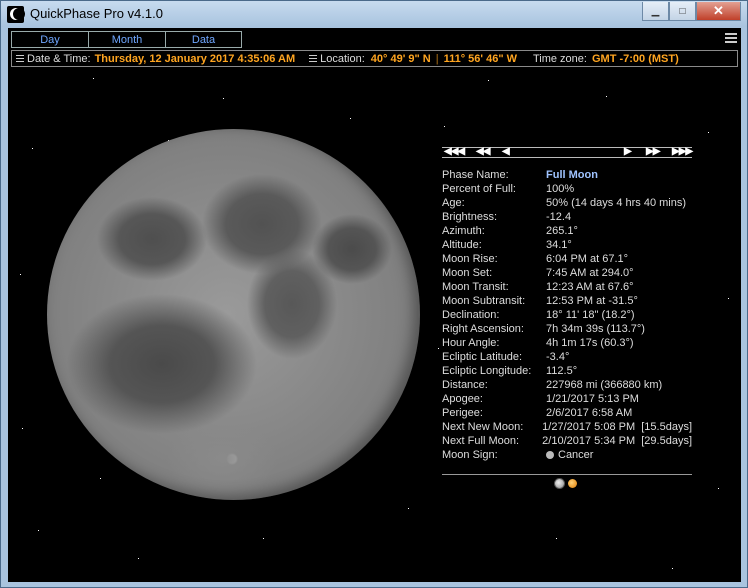  I want to click on row-value: -3.4°, so click(558, 357).